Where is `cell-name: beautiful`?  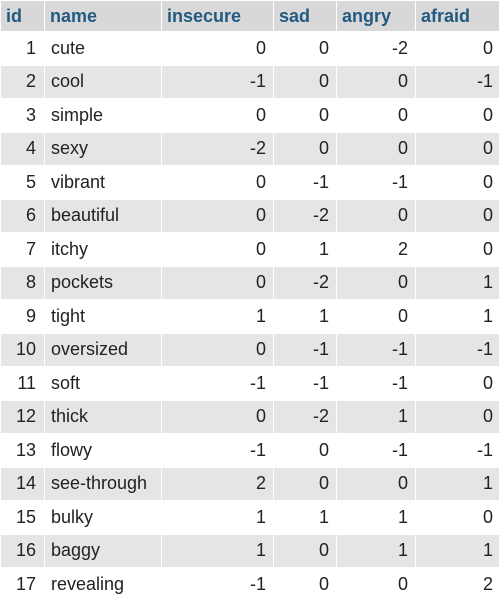
cell-name: beautiful is located at coordinates (103, 215).